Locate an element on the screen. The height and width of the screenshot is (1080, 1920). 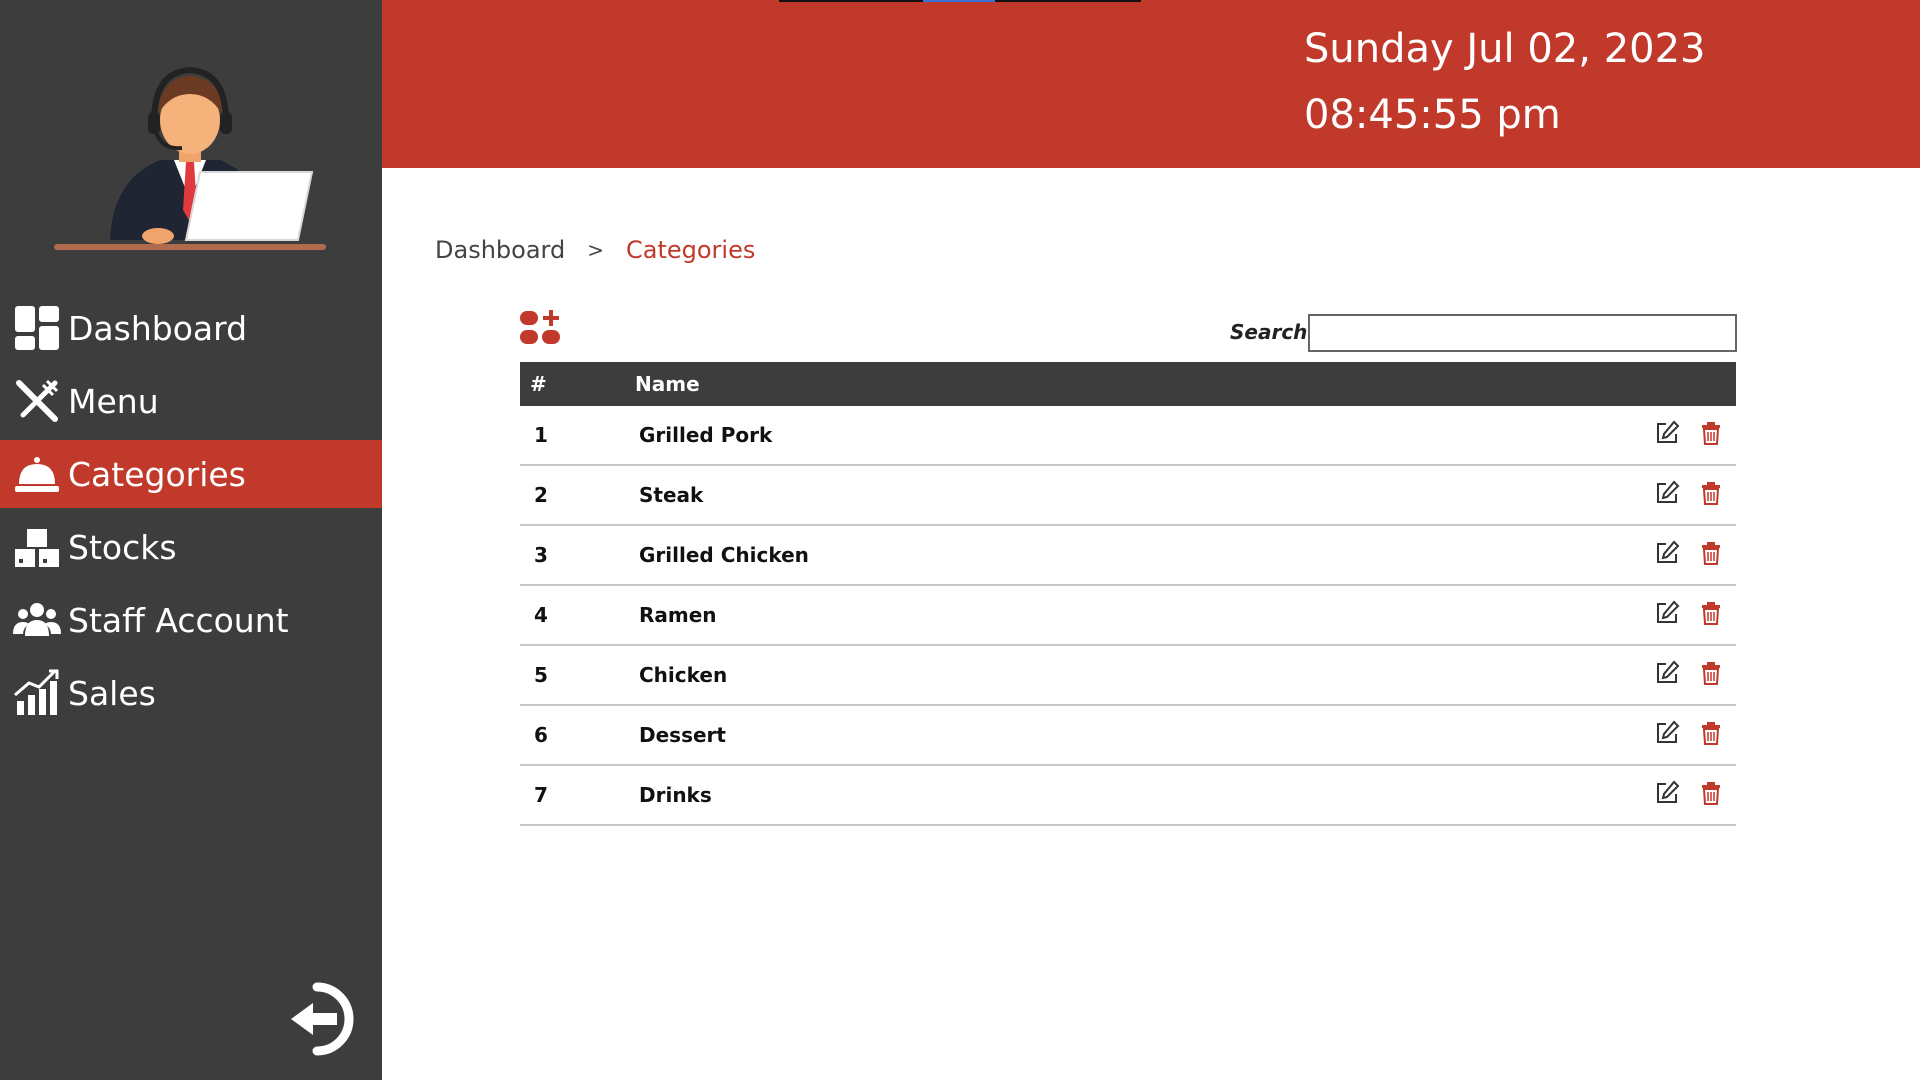
row-number: 1 is located at coordinates (541, 435).